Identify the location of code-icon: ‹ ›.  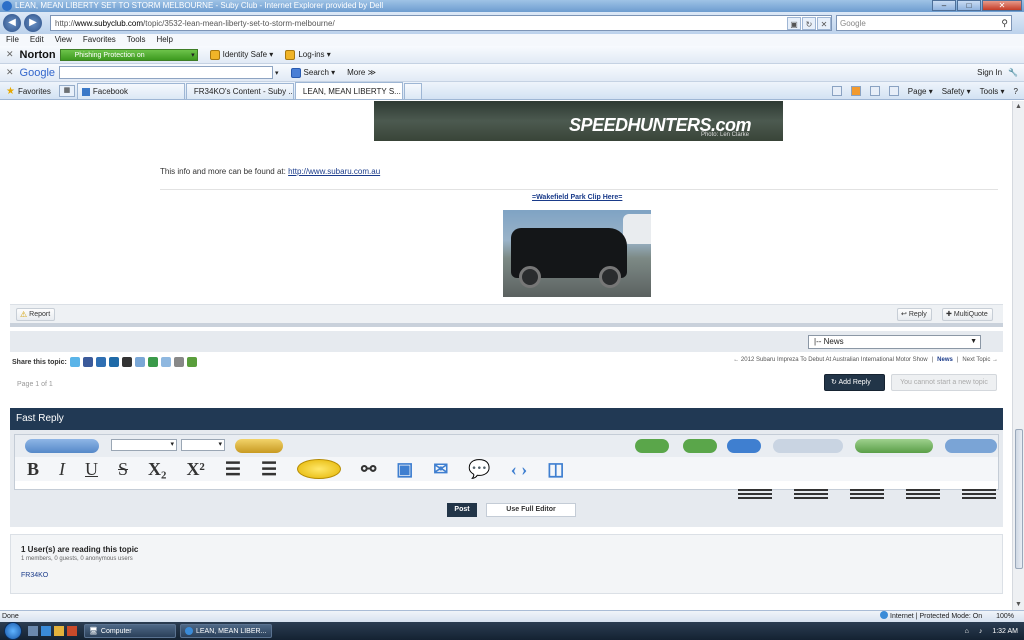
(519, 469).